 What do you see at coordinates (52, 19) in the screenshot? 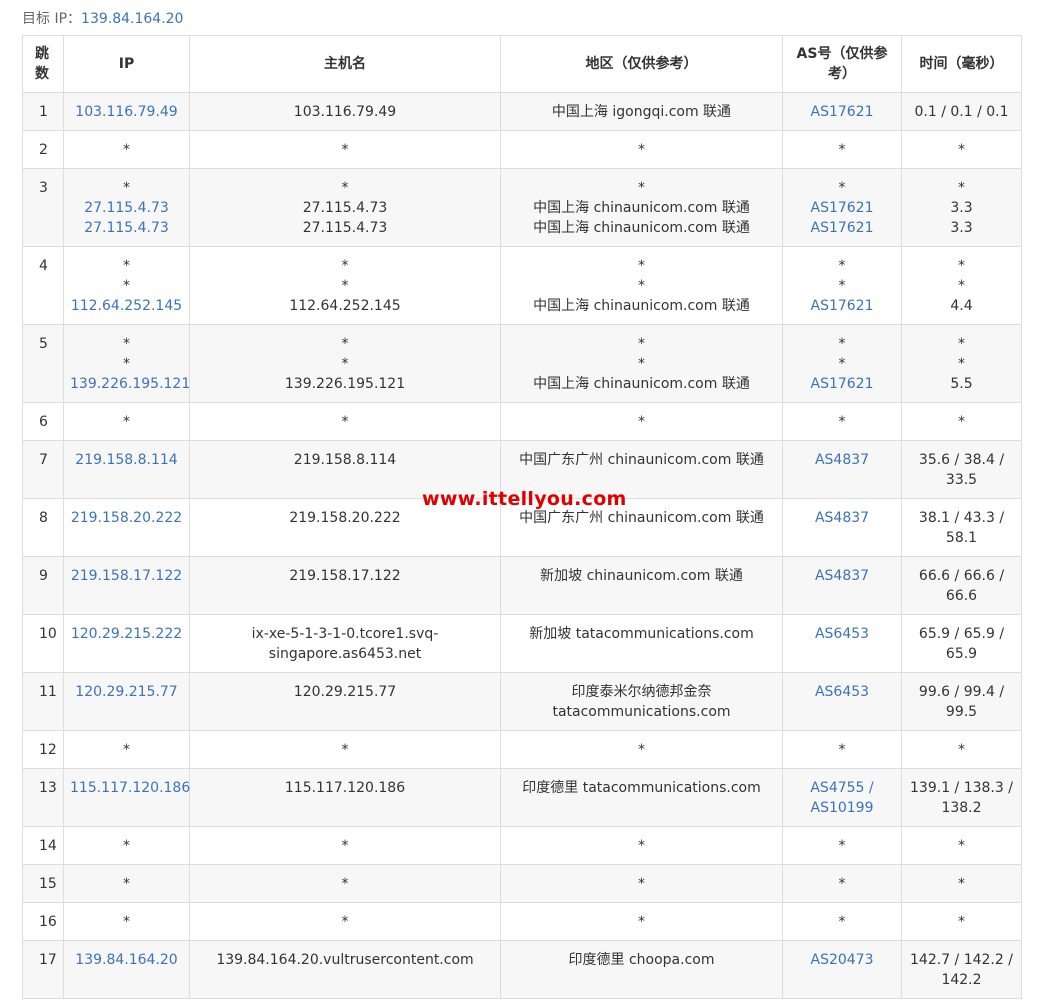
I see `target-ip-label: 目标 IP：` at bounding box center [52, 19].